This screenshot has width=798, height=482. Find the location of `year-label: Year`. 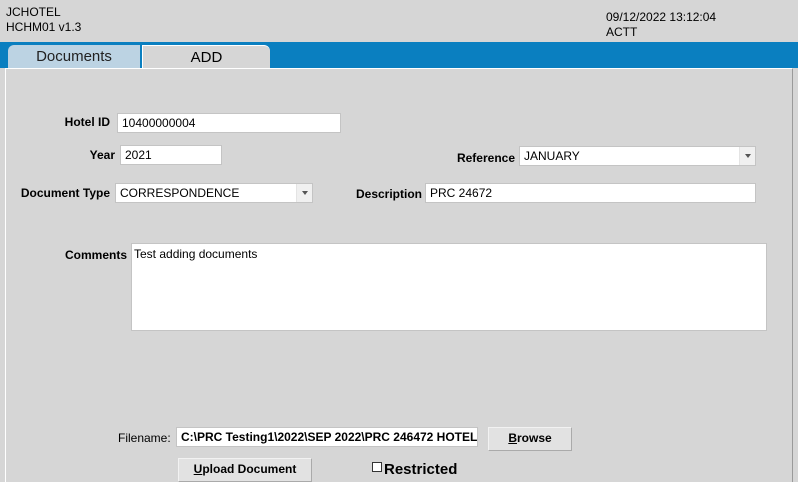

year-label: Year is located at coordinates (102, 155).